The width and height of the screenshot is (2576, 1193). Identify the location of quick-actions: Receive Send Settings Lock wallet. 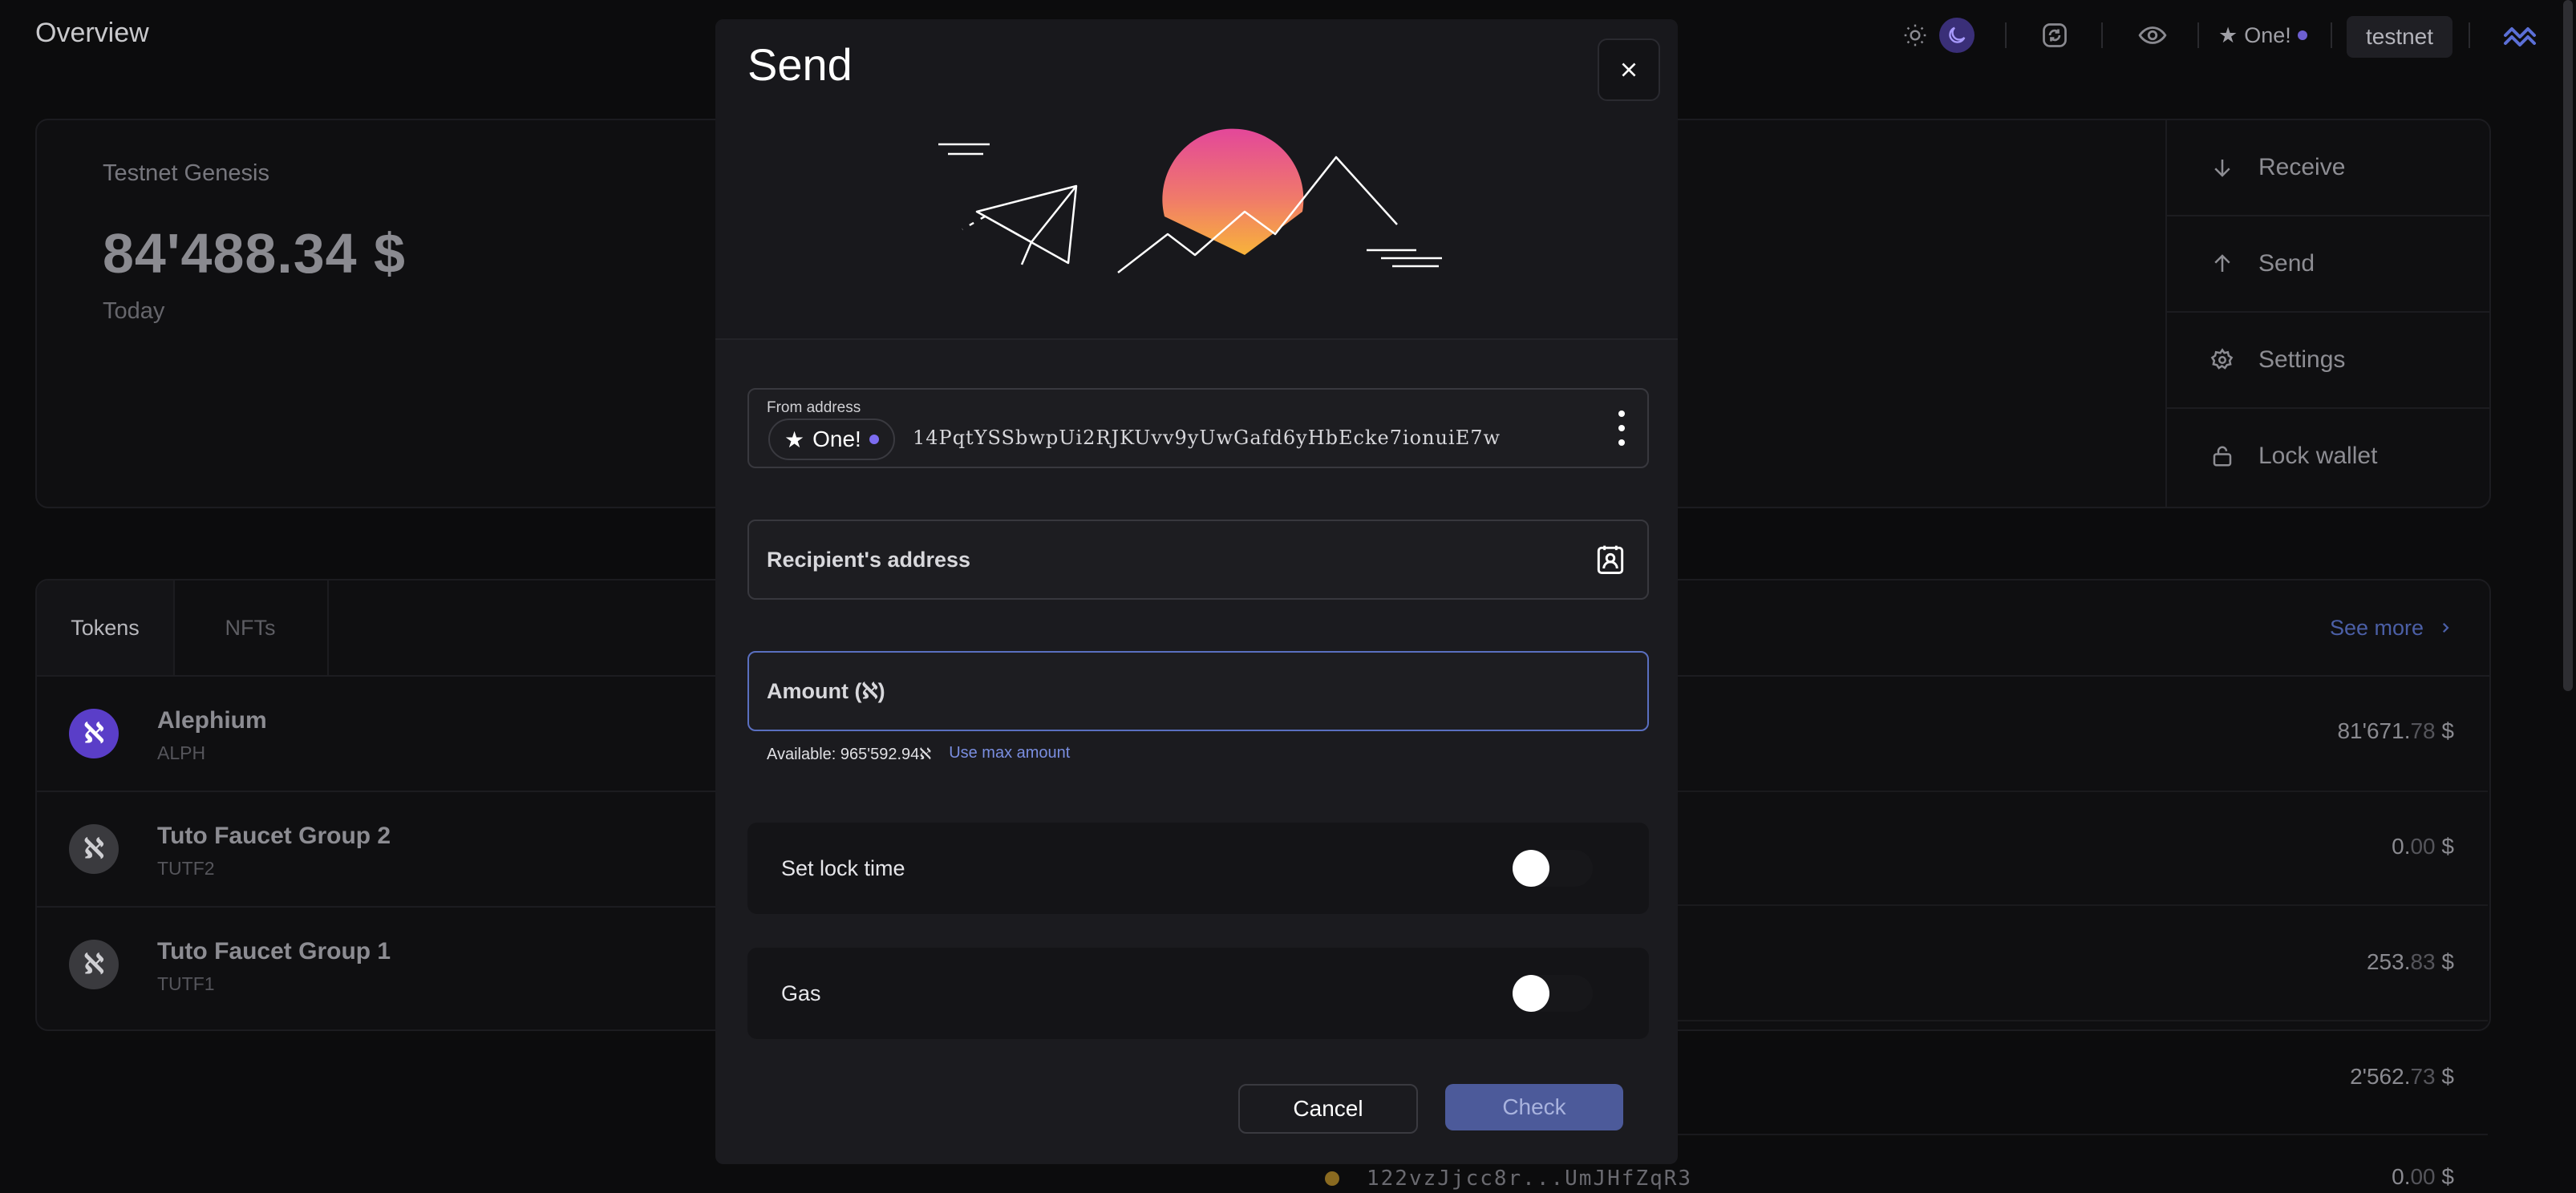
(2328, 313).